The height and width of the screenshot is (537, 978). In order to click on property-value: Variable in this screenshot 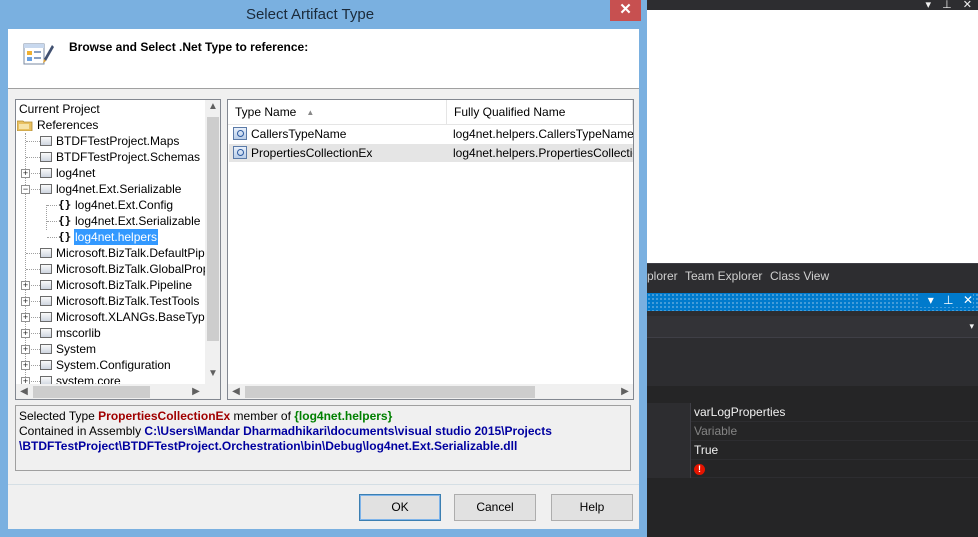, I will do `click(716, 431)`.